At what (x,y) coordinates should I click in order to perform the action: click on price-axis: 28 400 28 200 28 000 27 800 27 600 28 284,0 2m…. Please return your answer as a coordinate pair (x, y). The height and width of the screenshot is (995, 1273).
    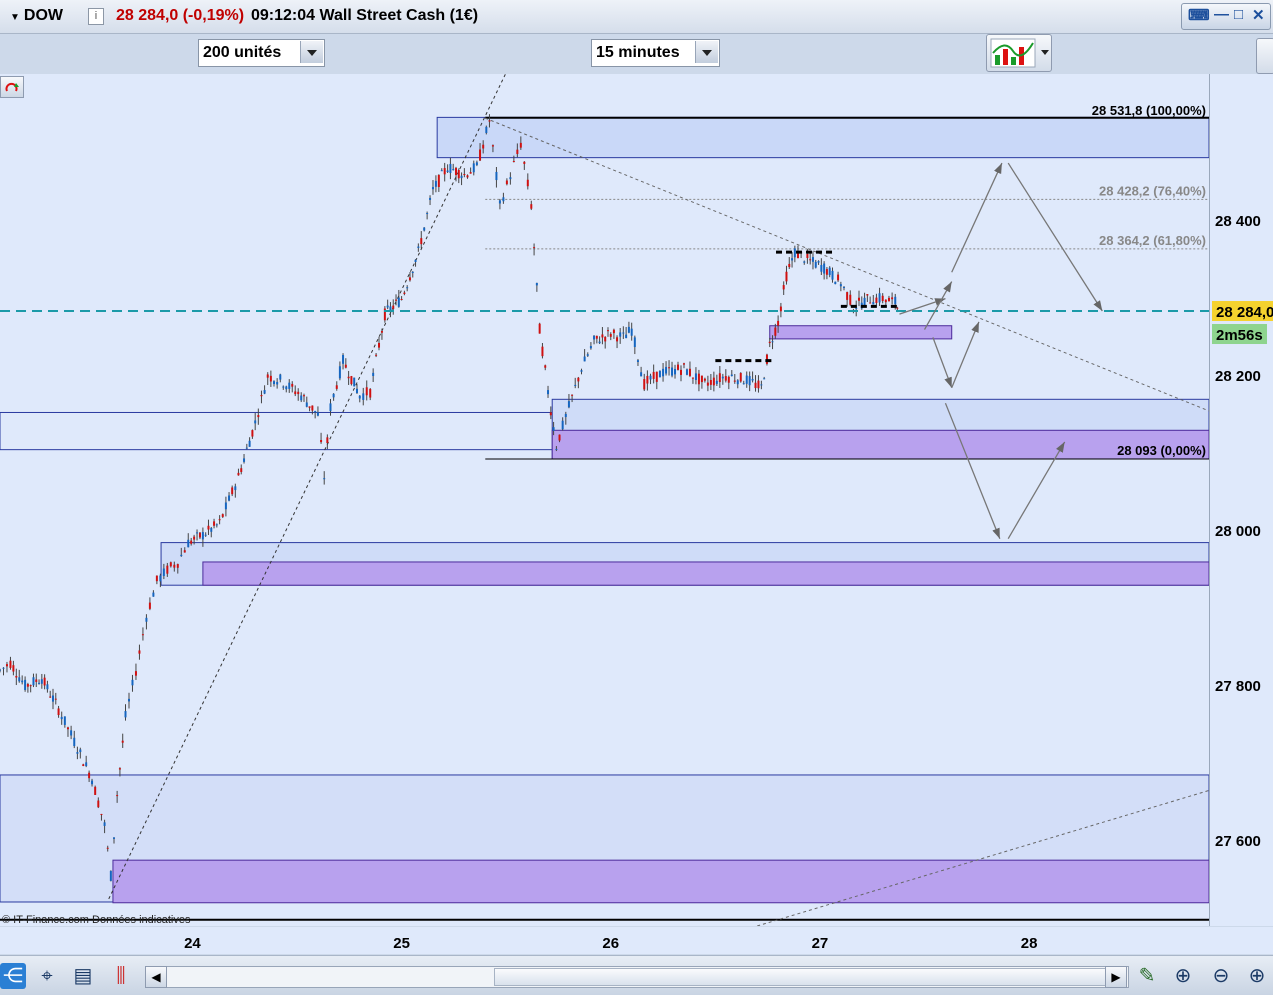
    Looking at the image, I should click on (1241, 500).